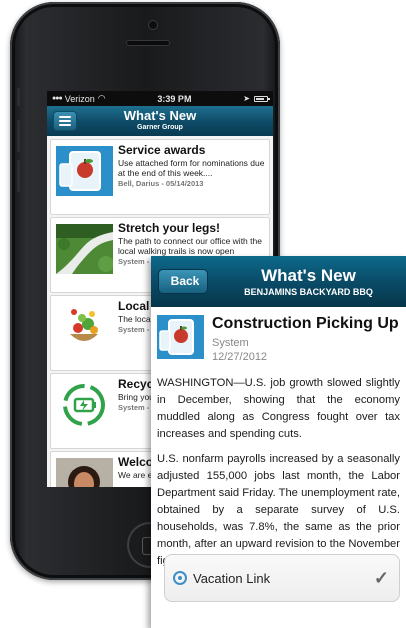  Describe the element at coordinates (174, 98) in the screenshot. I see `status-time: 3:39 PM` at that location.